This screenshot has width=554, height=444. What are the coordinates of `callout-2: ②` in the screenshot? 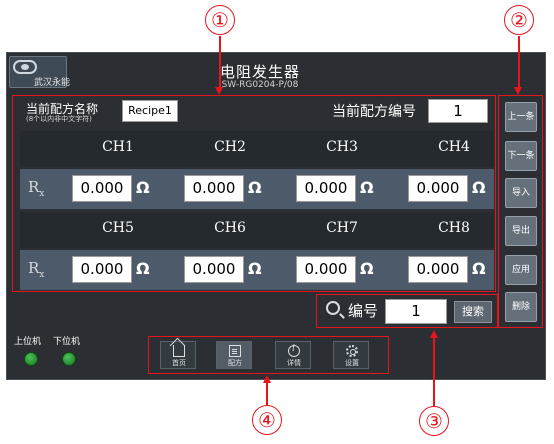 It's located at (519, 20).